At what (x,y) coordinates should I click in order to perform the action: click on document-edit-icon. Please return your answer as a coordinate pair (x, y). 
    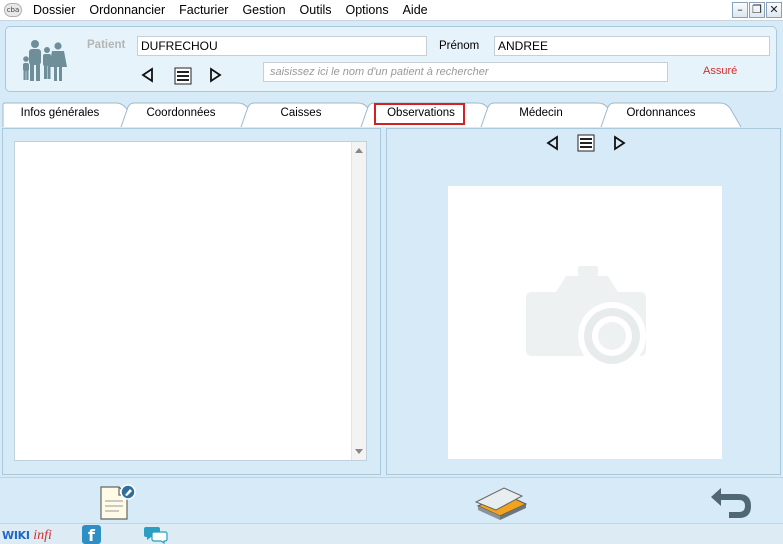
    Looking at the image, I should click on (117, 502).